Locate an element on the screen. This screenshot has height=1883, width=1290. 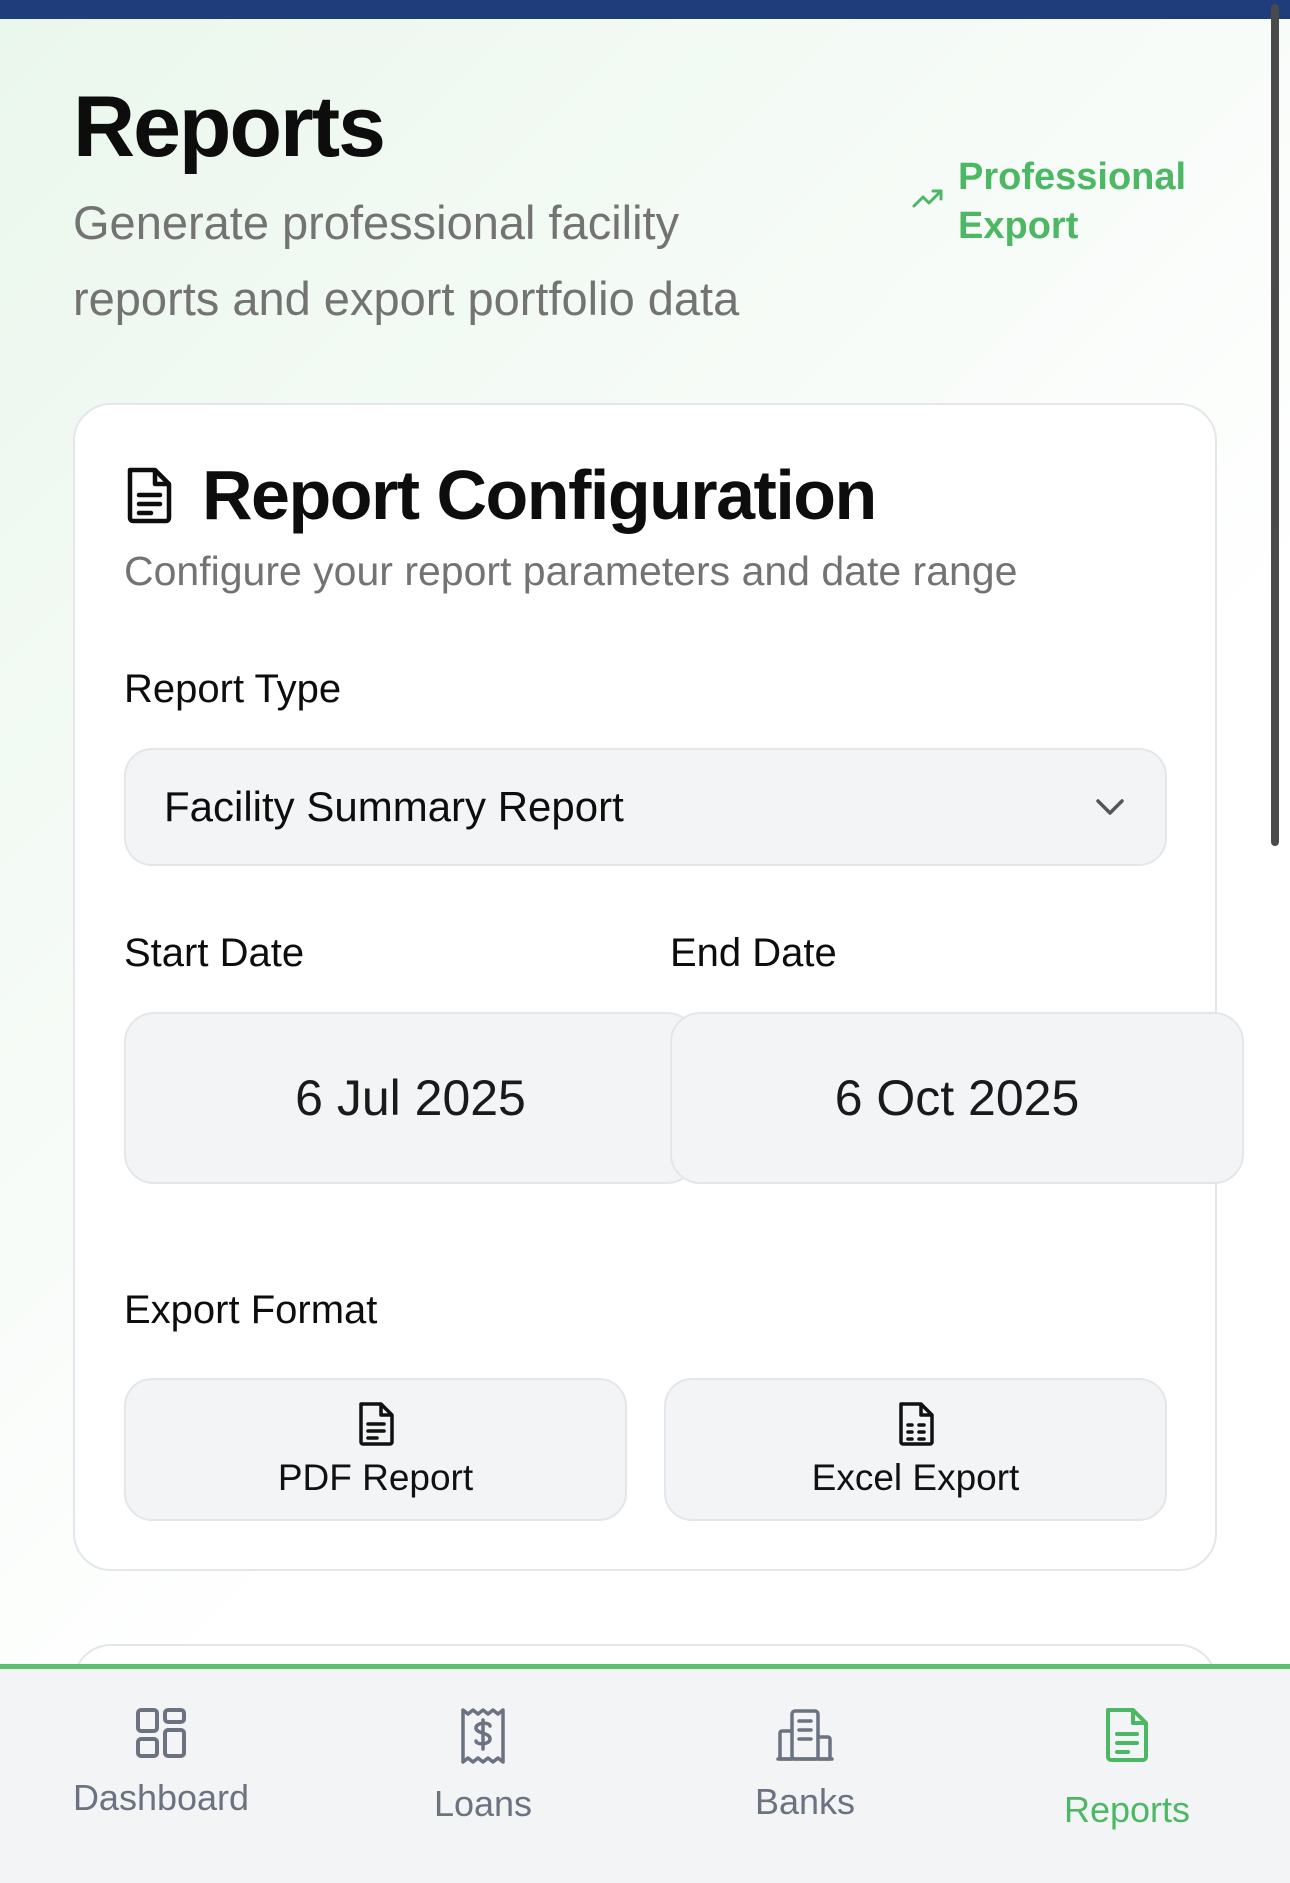
report-type-label: Report Type is located at coordinates (233, 689).